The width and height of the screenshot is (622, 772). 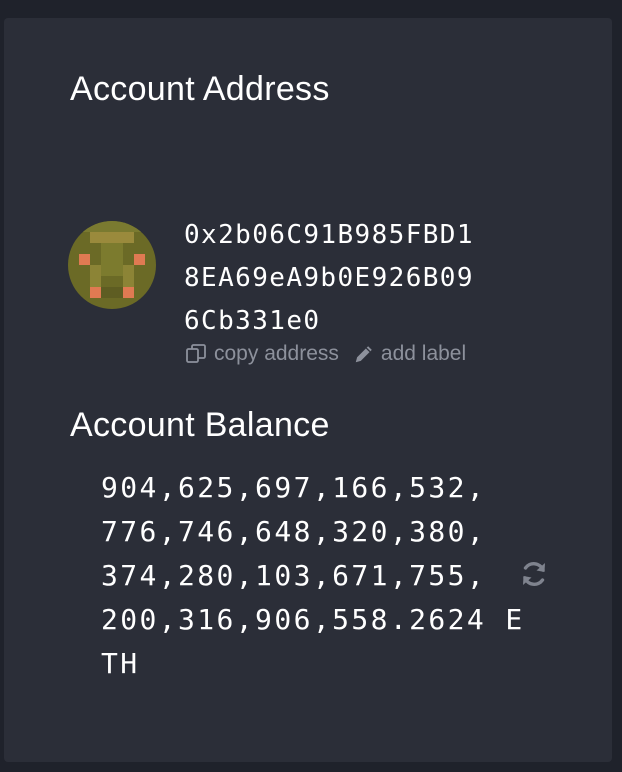 I want to click on account-address-title: Account Address, so click(x=200, y=89).